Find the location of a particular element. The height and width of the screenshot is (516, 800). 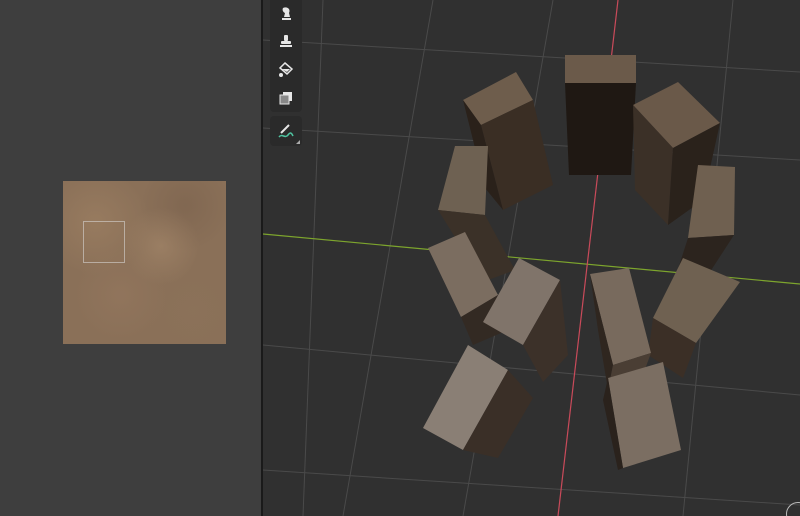

fill-tool-button is located at coordinates (286, 70).